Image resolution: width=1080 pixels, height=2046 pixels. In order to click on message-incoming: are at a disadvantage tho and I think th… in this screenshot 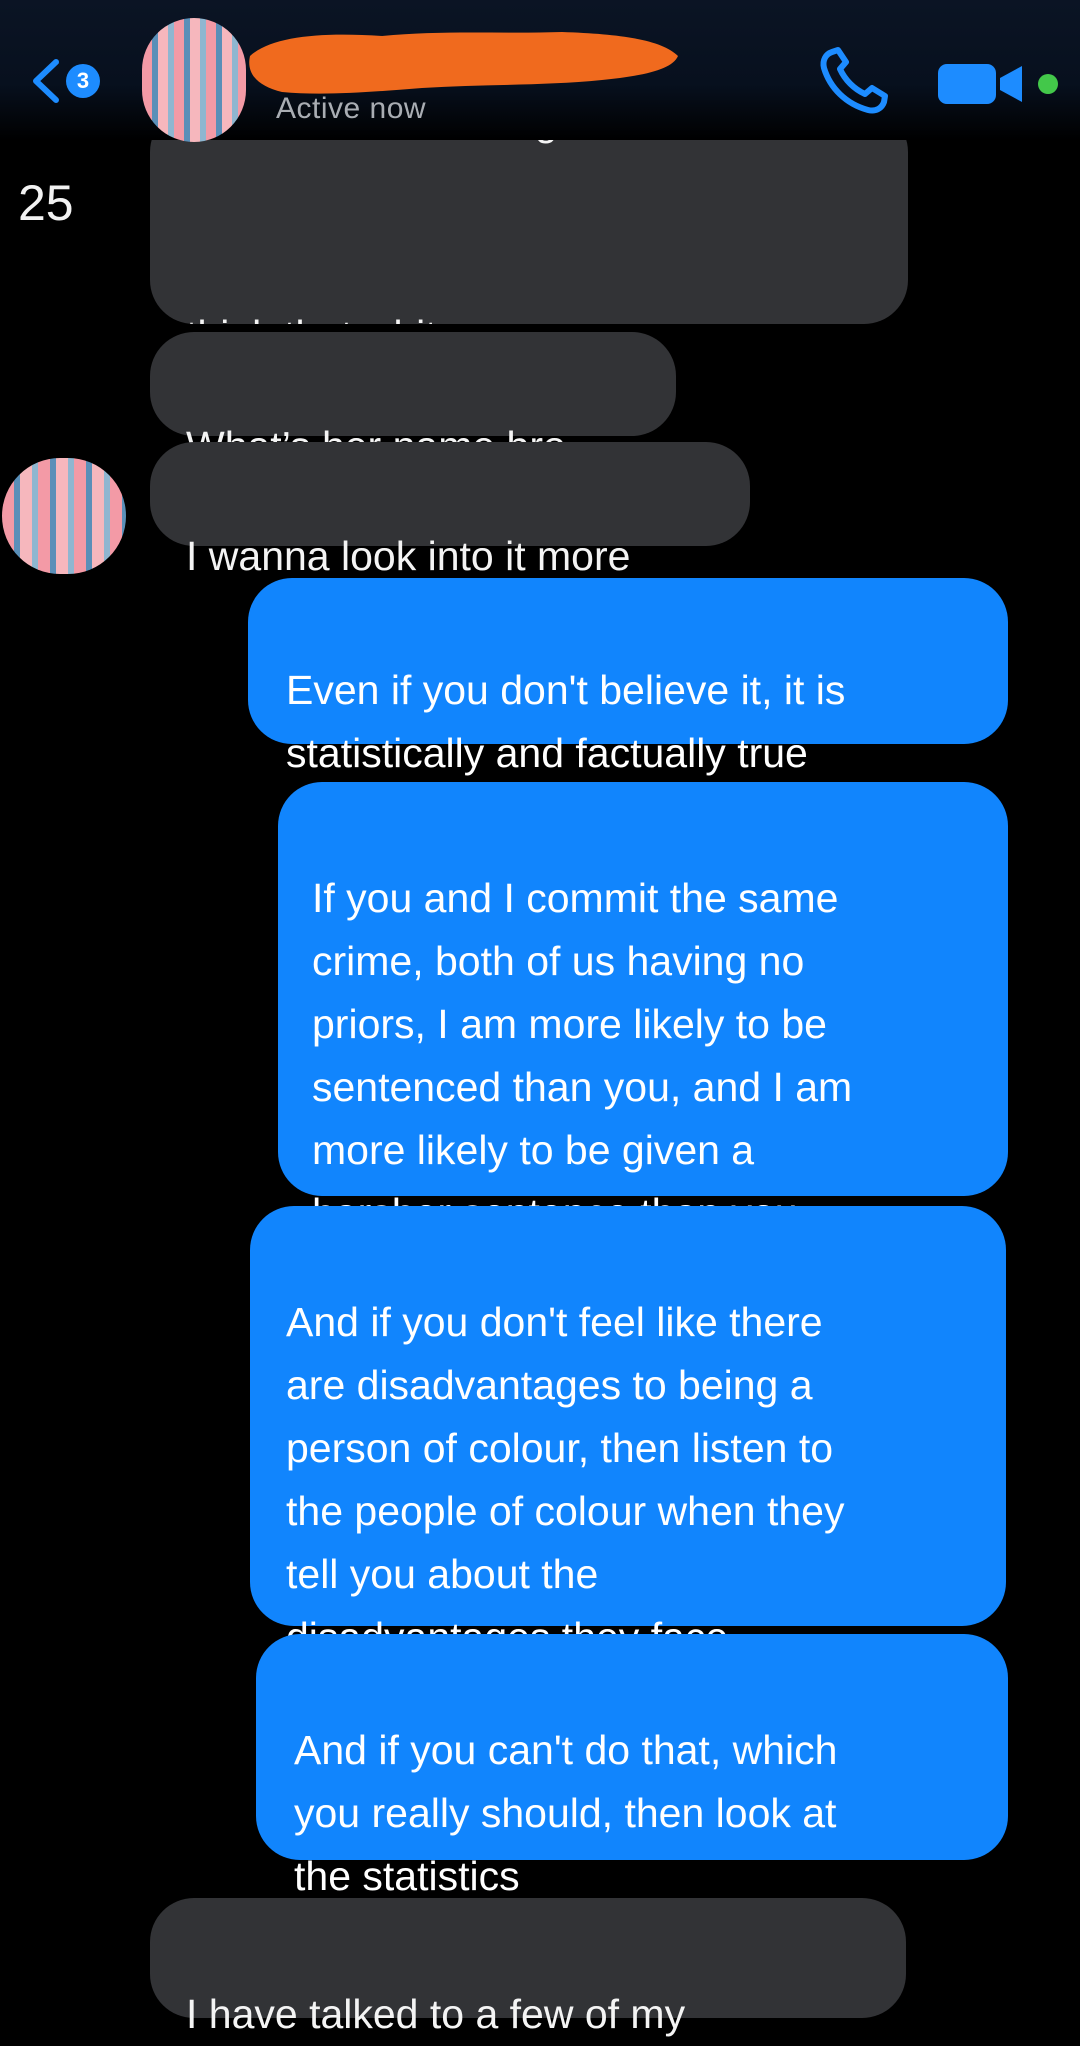, I will do `click(529, 216)`.